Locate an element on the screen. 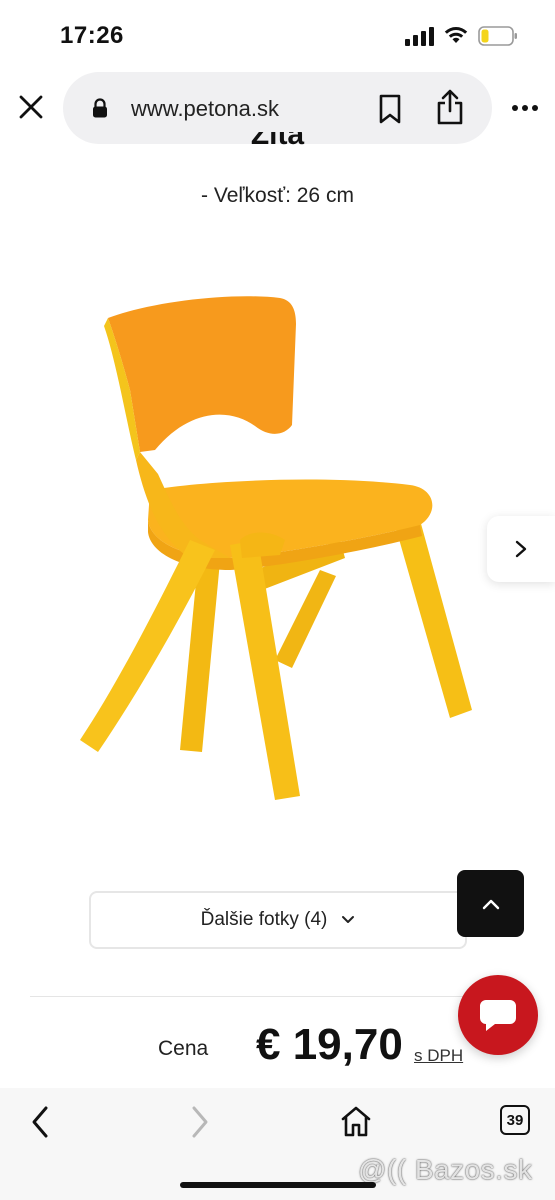 Image resolution: width=555 pixels, height=1200 pixels. chevron-right-icon is located at coordinates (521, 549).